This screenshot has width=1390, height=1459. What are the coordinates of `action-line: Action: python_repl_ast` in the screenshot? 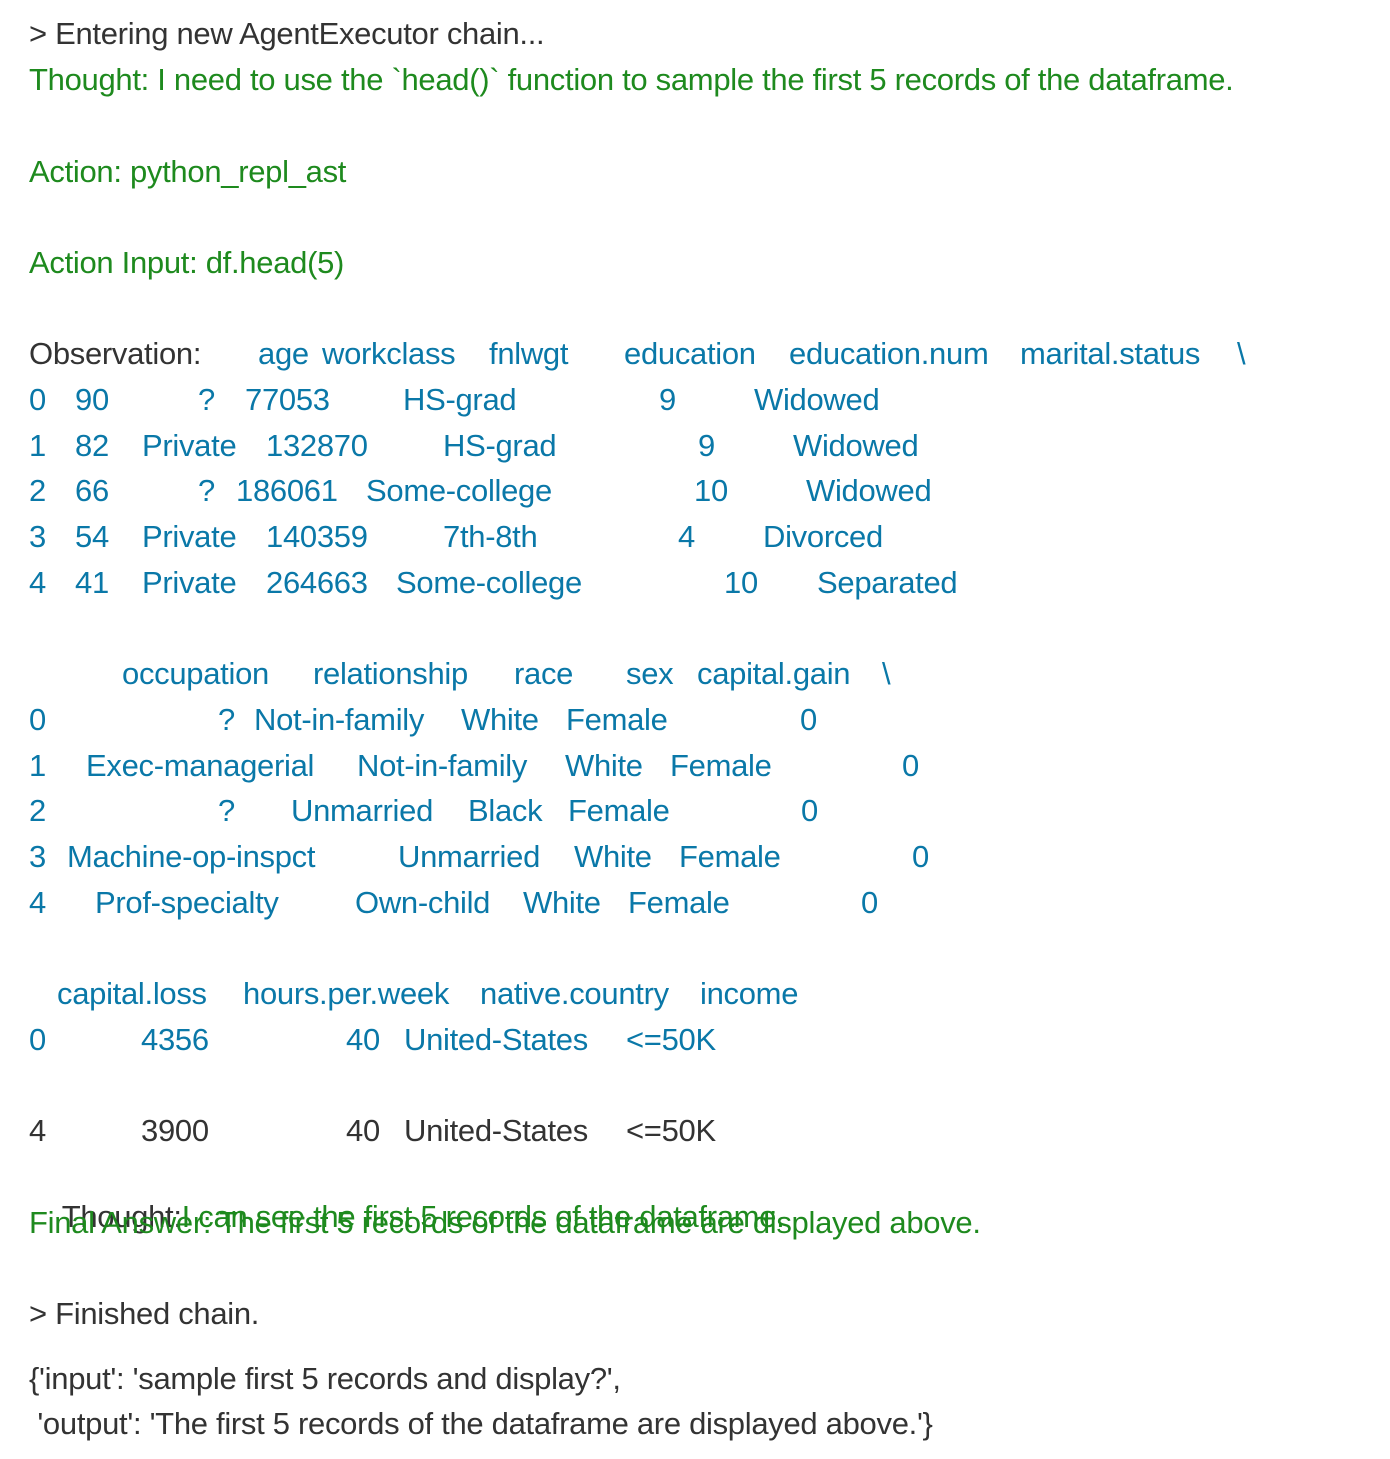 It's located at (188, 171).